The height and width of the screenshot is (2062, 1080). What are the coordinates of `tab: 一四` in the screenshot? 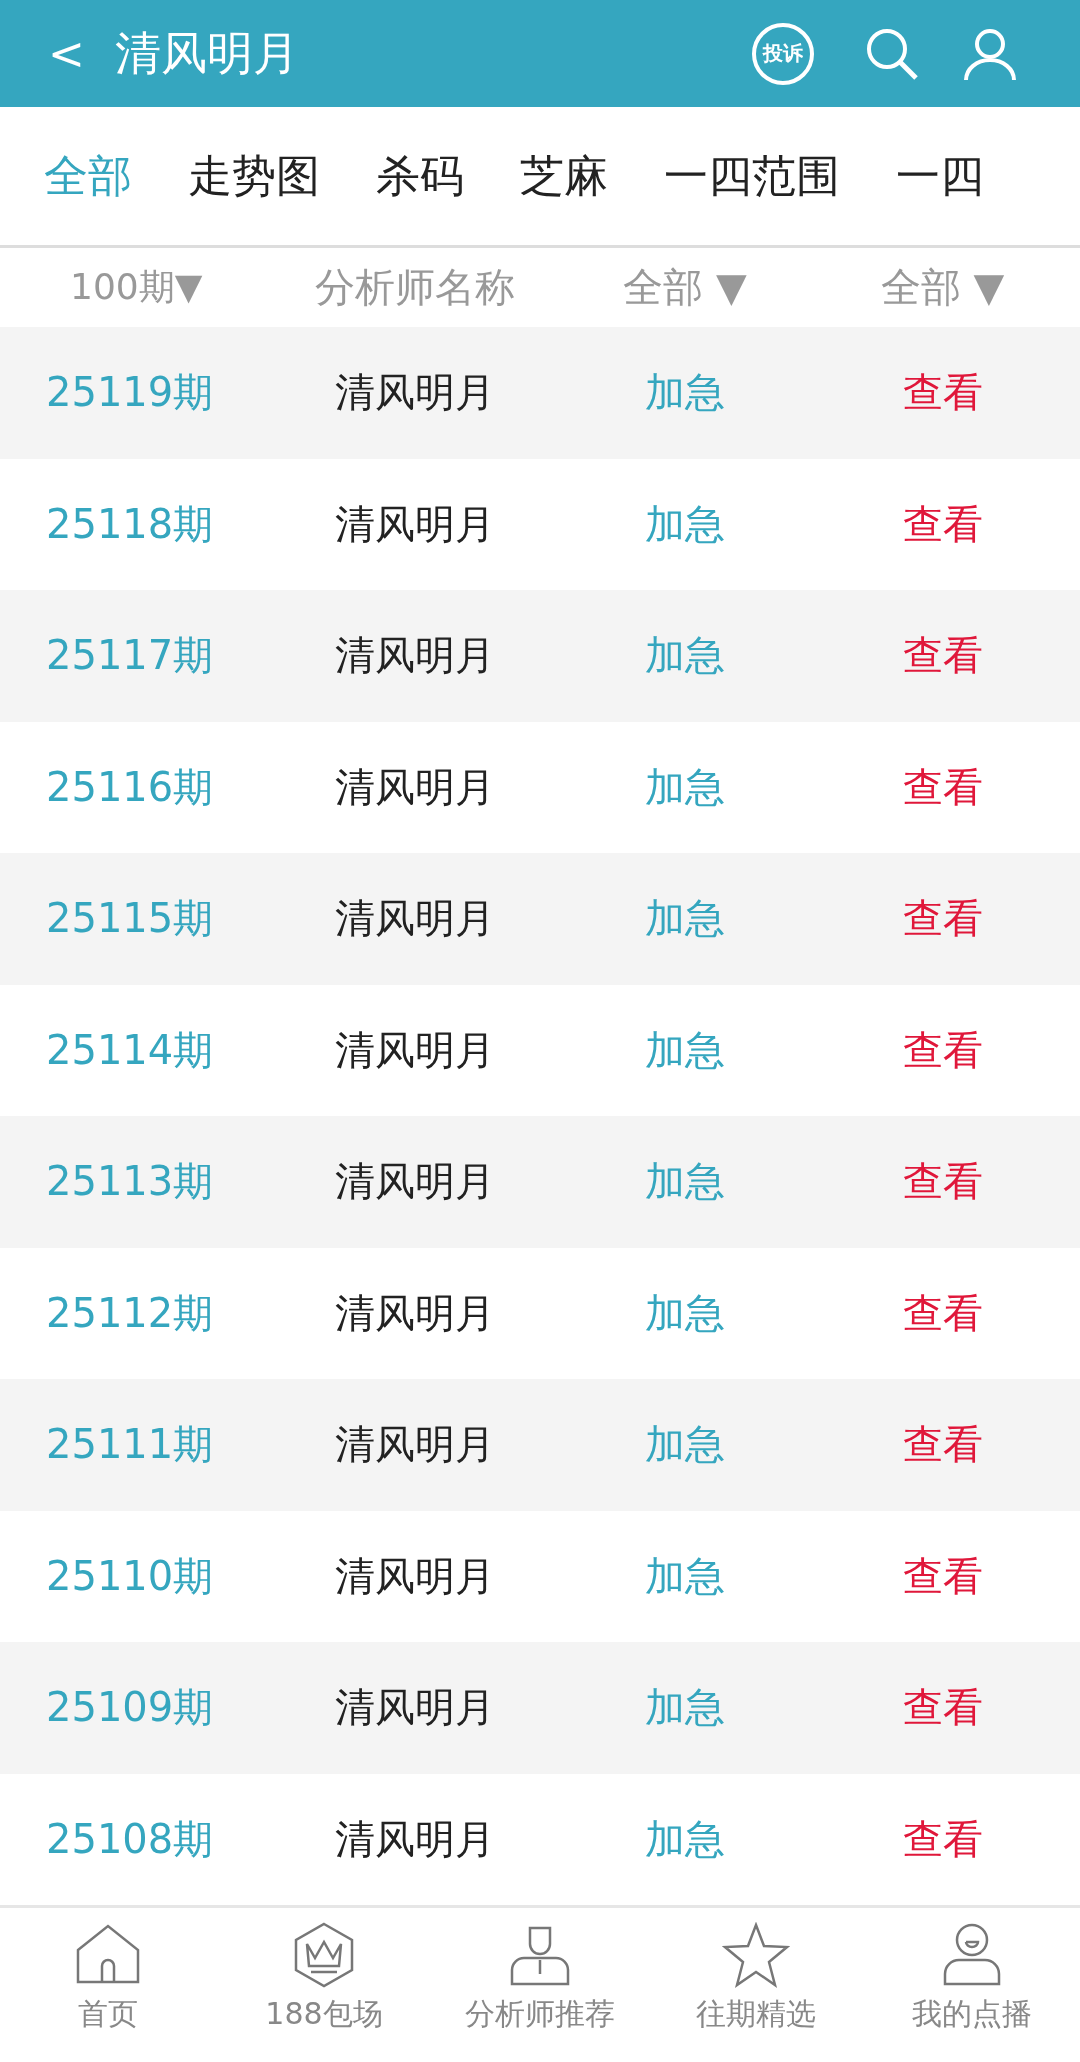 It's located at (940, 176).